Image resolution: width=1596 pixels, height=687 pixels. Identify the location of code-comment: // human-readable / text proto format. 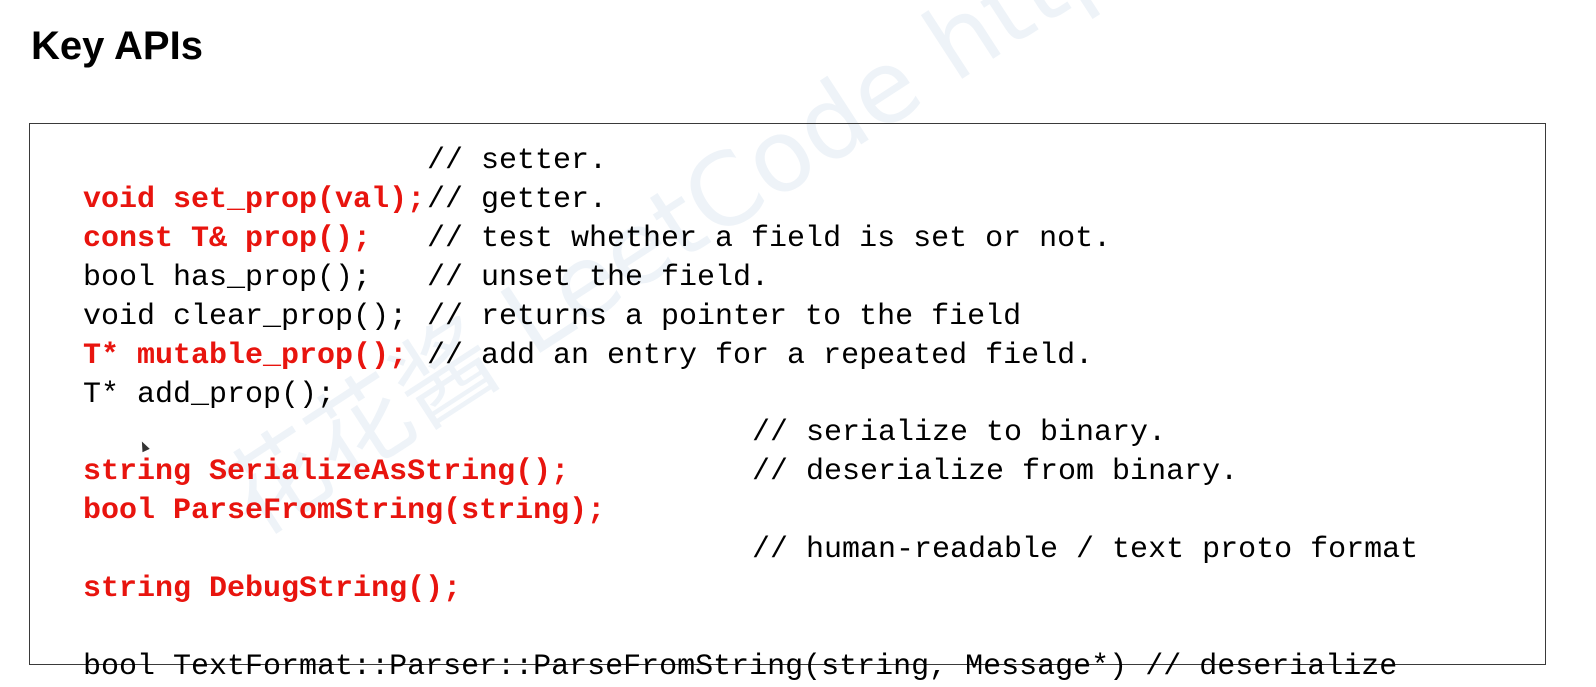
(1085, 550).